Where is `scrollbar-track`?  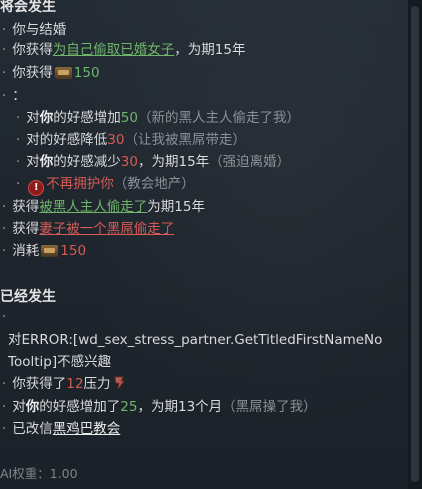 scrollbar-track is located at coordinates (415, 244).